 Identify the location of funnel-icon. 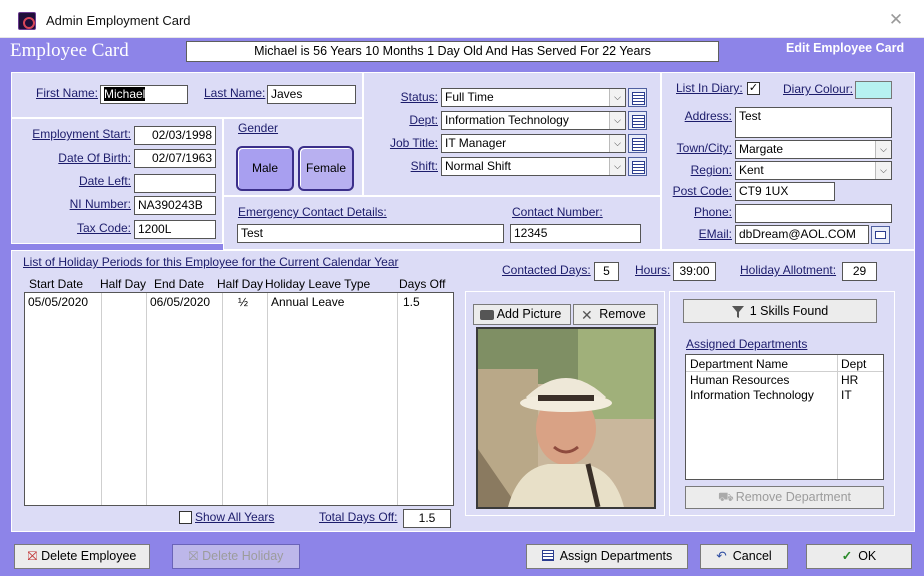
(738, 311).